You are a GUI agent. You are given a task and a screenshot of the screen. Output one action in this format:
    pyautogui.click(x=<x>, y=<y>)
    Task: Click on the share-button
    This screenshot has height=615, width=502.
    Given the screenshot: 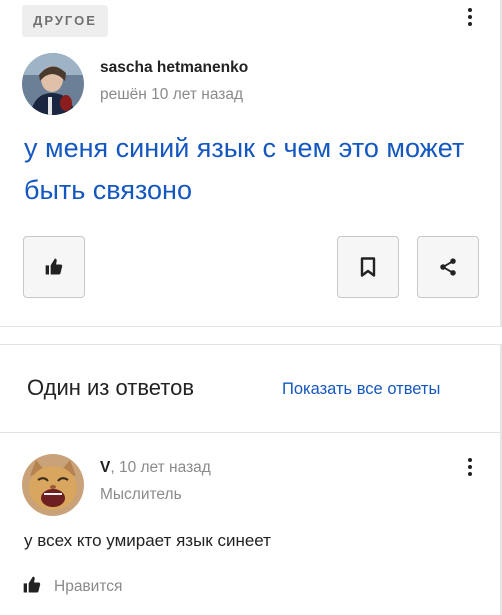 What is the action you would take?
    pyautogui.click(x=448, y=267)
    